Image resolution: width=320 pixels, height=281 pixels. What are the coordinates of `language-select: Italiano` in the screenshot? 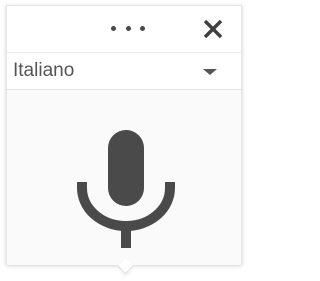 It's located at (124, 71).